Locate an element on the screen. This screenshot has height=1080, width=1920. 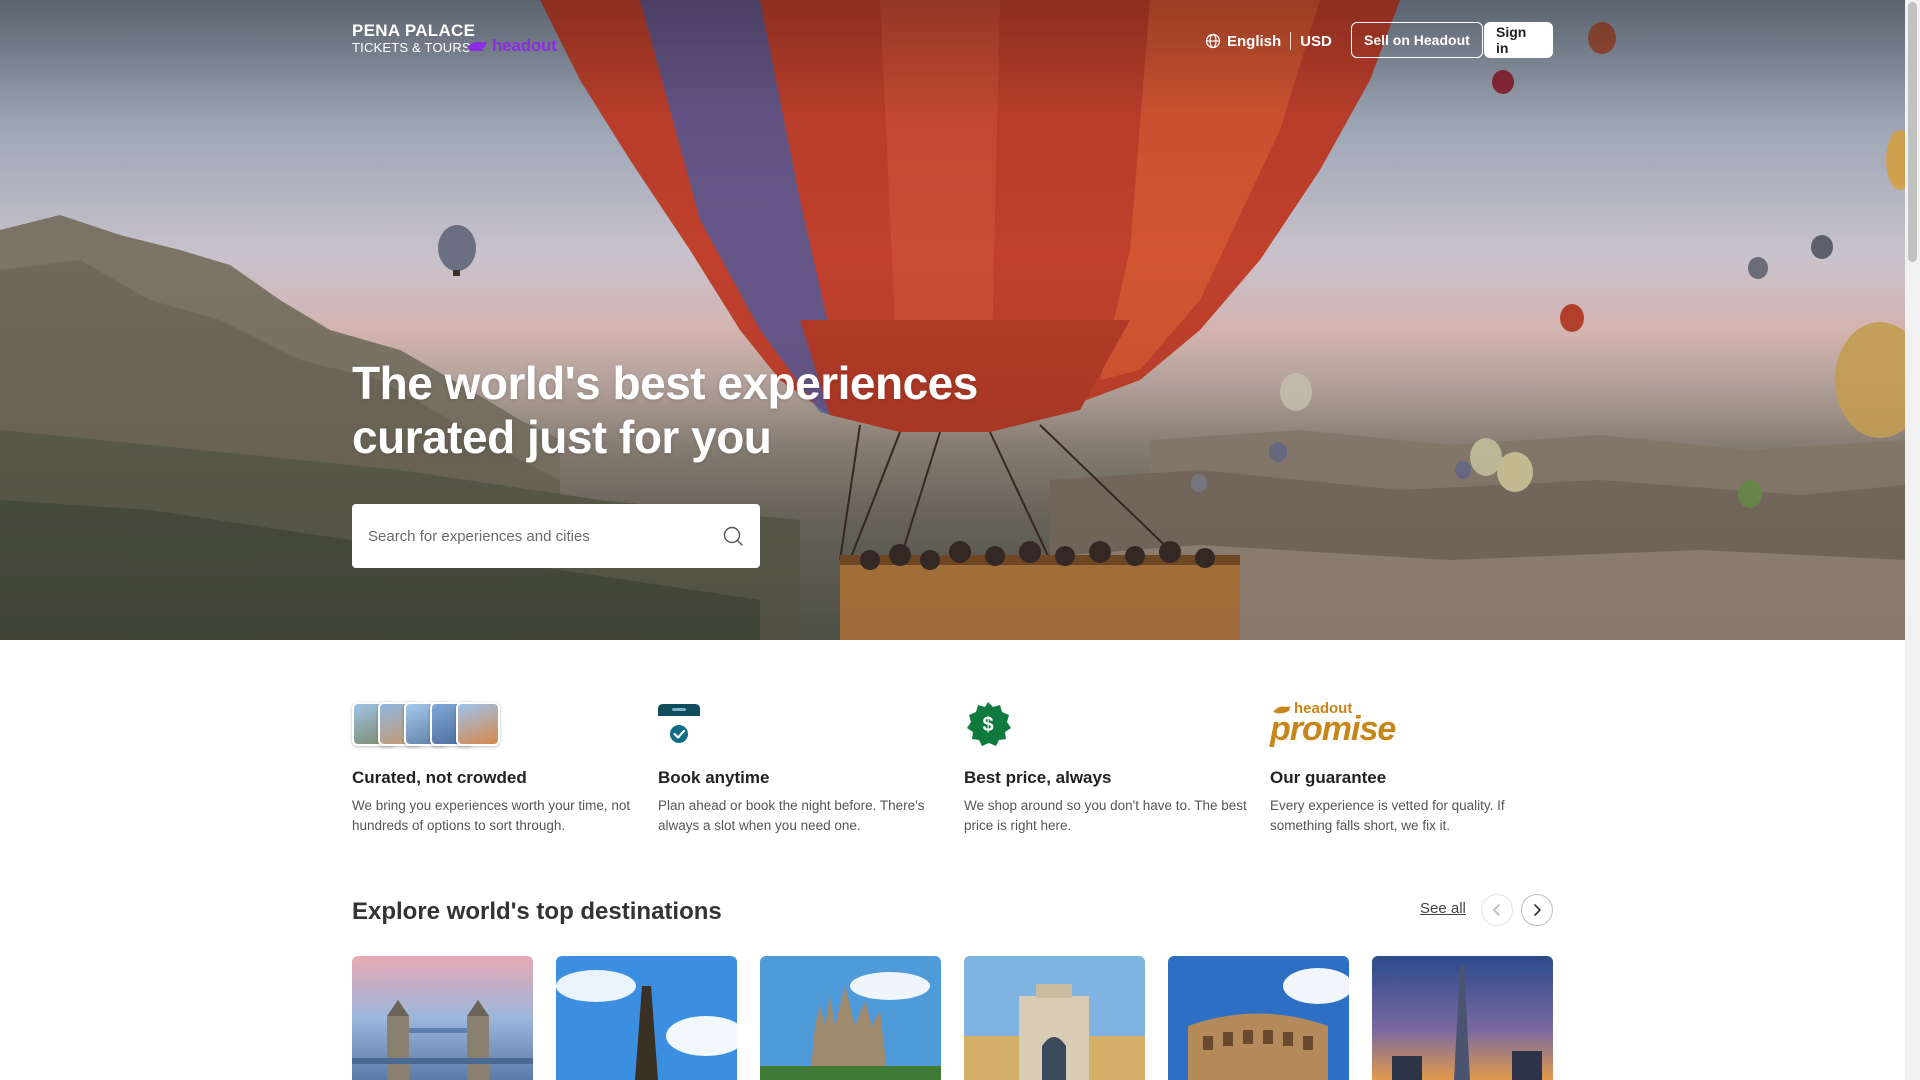
destination-card-sagrada-familia is located at coordinates (850, 1018).